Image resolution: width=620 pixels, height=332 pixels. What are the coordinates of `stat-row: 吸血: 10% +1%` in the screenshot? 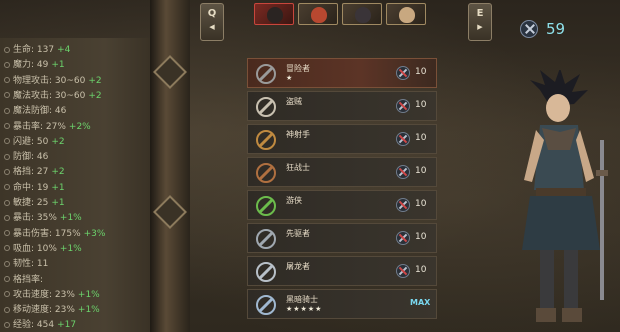 It's located at (43, 249).